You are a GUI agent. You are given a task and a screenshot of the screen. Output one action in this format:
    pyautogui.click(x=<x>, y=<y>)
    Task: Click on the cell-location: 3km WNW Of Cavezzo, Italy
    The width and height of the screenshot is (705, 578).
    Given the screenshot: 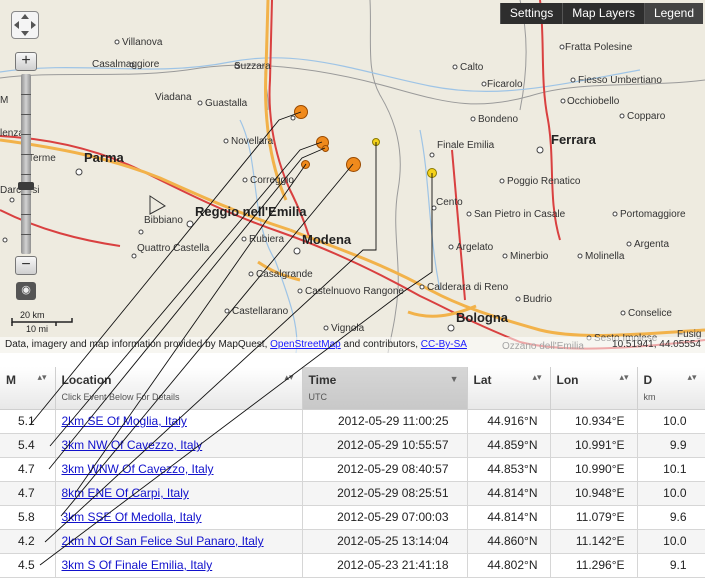 What is the action you would take?
    pyautogui.click(x=179, y=469)
    